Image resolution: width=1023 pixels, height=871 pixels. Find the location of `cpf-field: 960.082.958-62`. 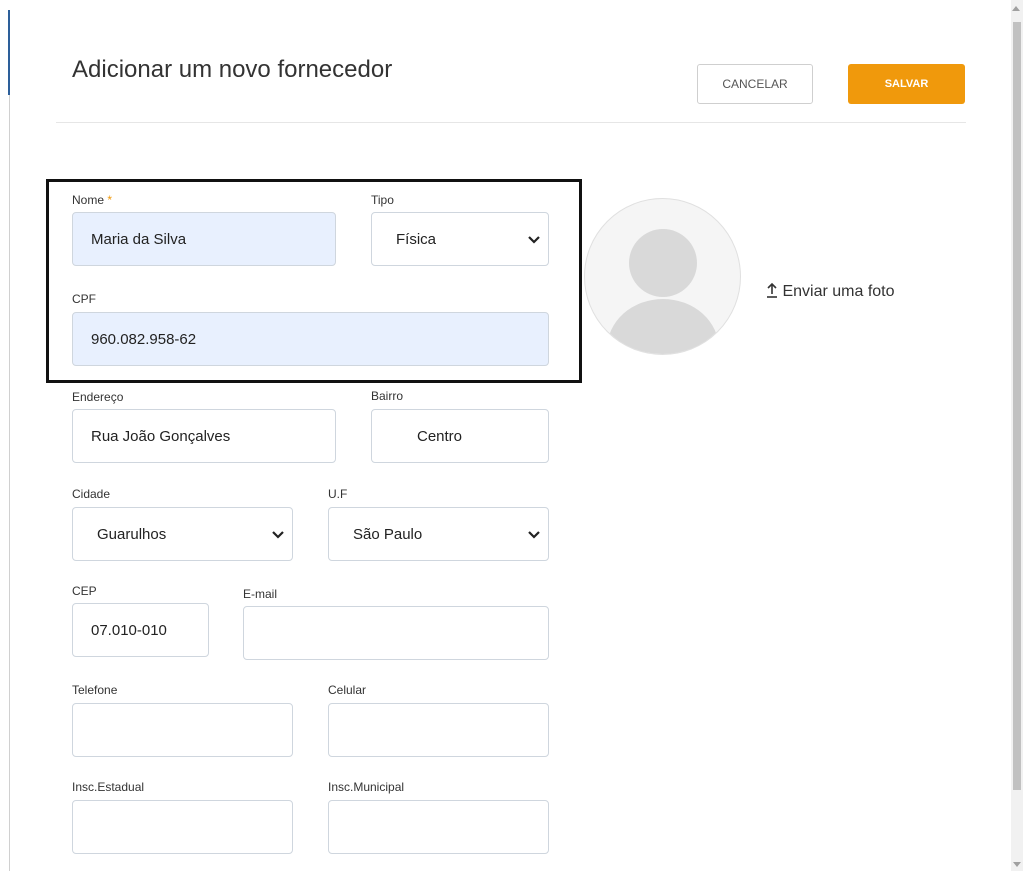

cpf-field: 960.082.958-62 is located at coordinates (310, 339).